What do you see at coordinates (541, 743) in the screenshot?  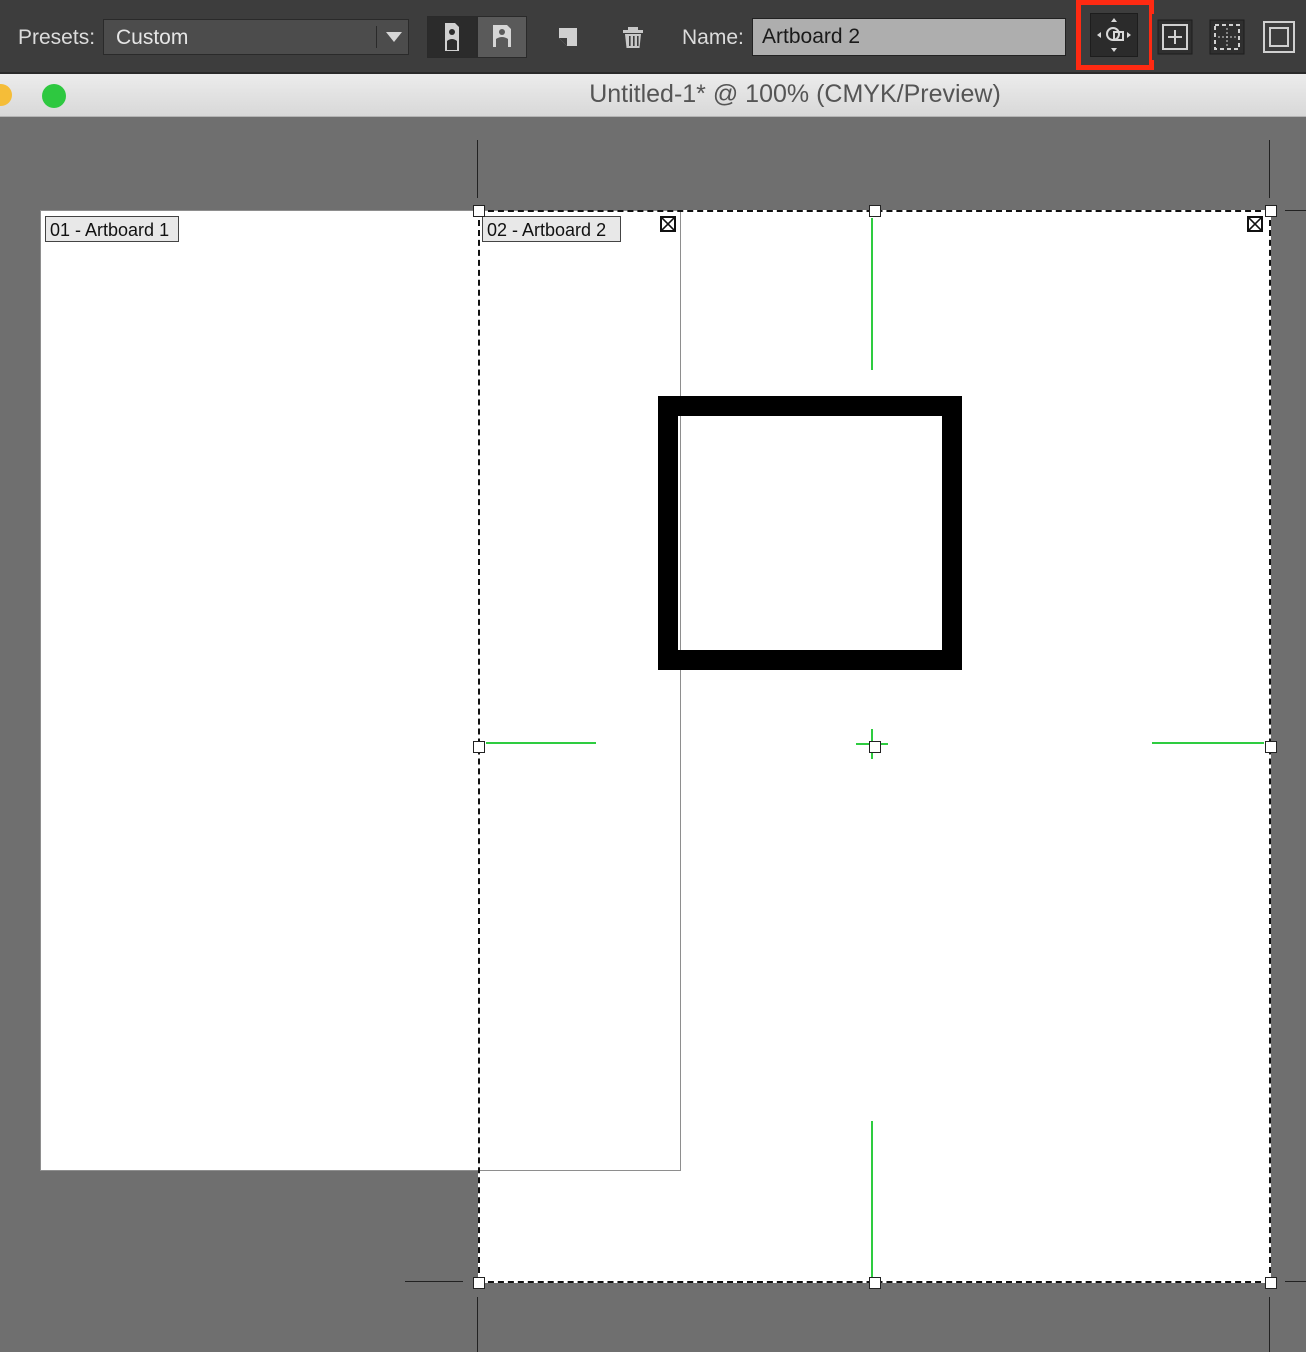 I see `cross-hair-left` at bounding box center [541, 743].